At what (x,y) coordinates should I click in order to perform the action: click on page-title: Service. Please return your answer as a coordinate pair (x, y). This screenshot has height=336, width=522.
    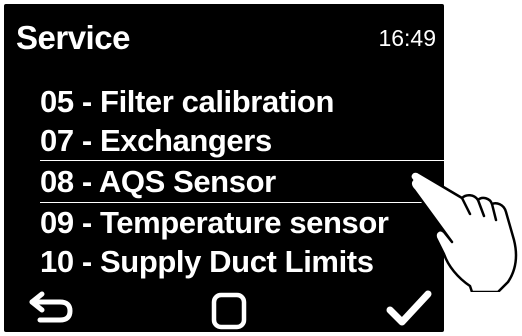
    Looking at the image, I should click on (73, 37).